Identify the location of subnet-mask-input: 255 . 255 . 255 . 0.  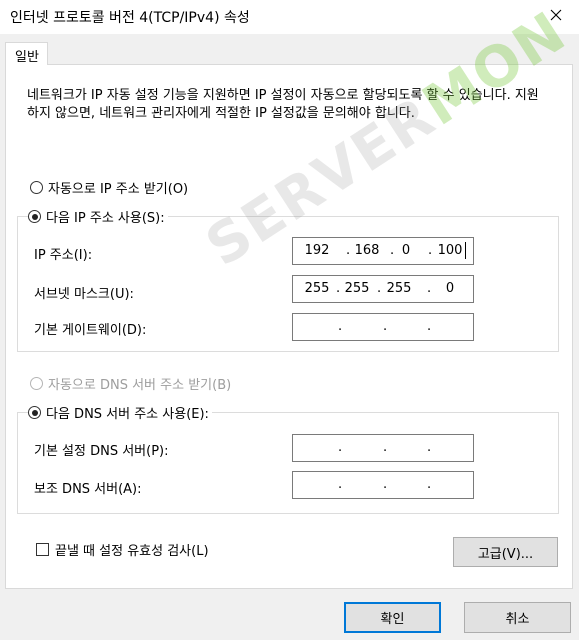
(383, 289).